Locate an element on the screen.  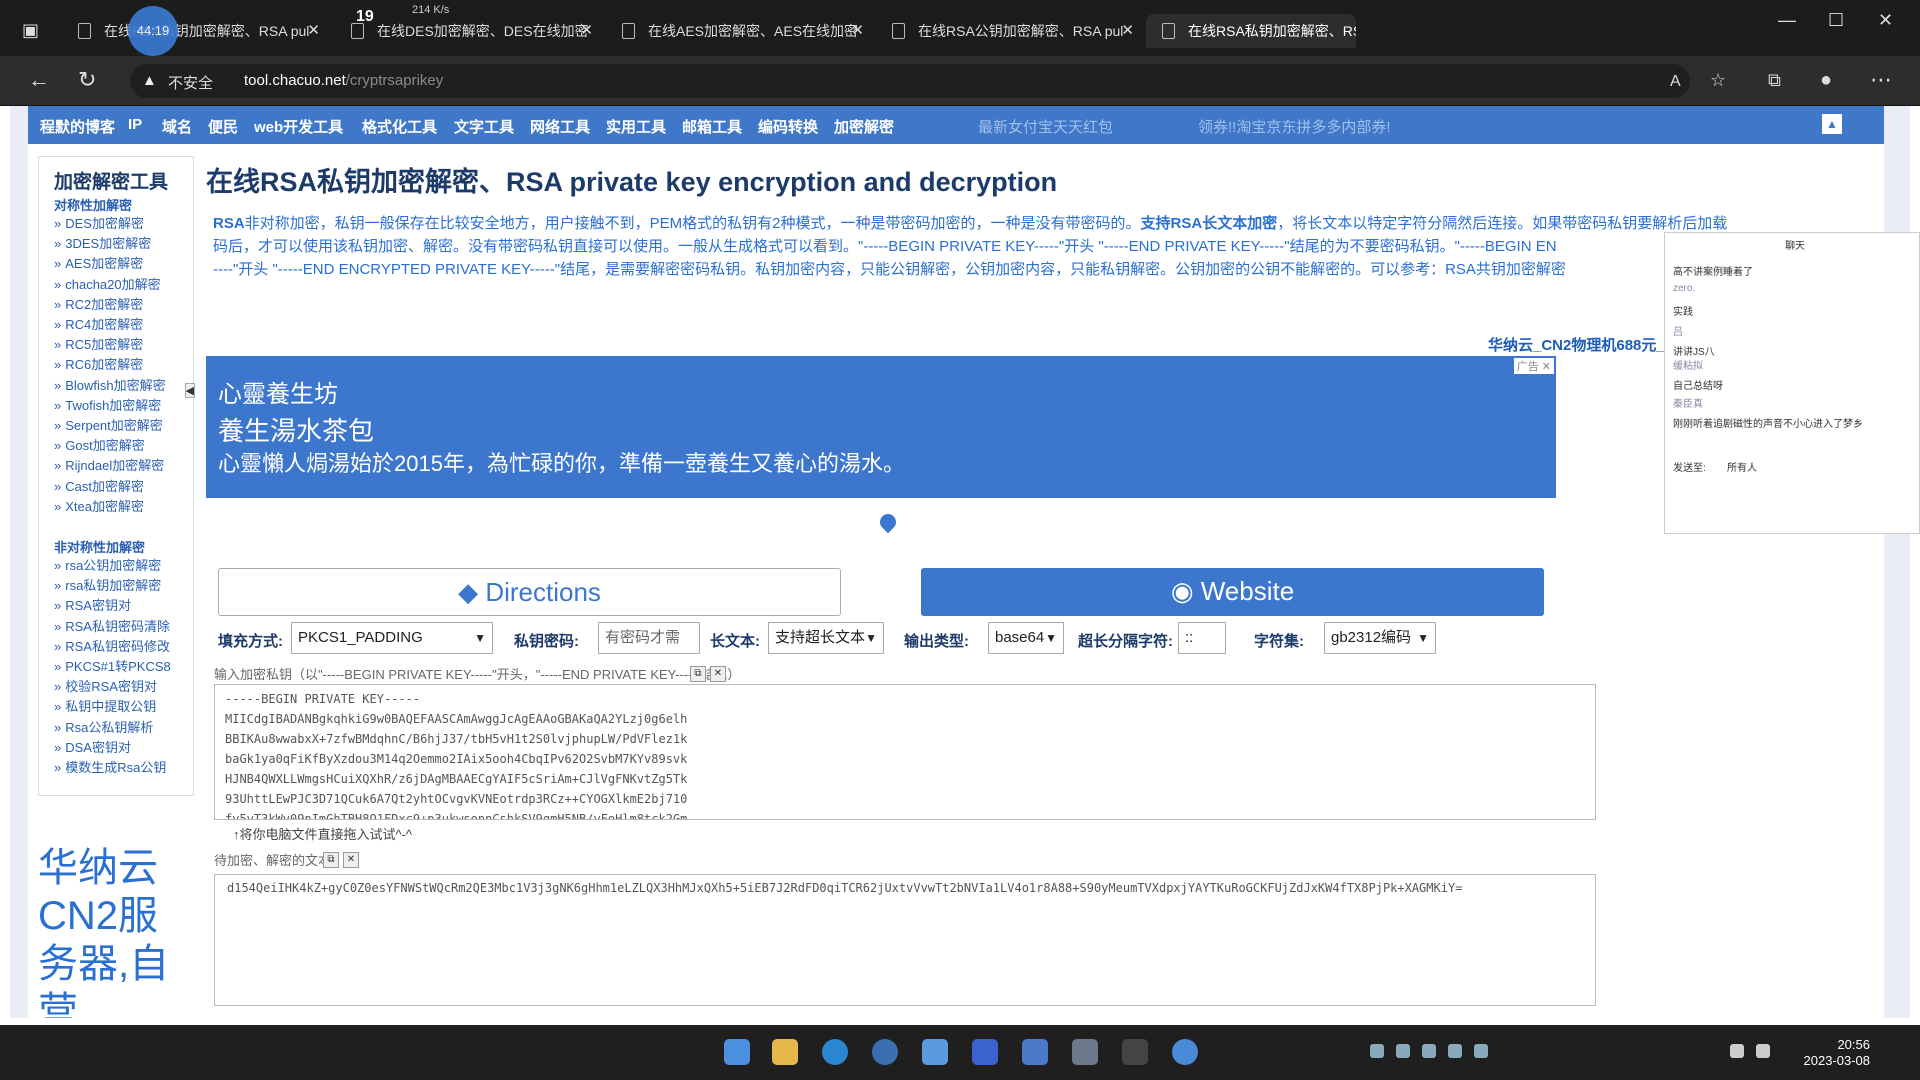
url-text: tool.chacuo.net/cryptrsaprikey is located at coordinates (343, 80).